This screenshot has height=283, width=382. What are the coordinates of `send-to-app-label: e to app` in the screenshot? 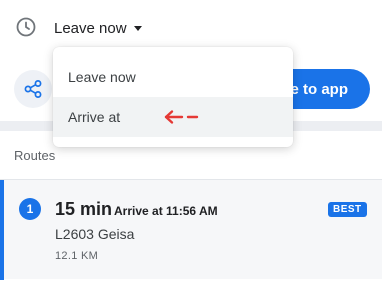 It's located at (319, 89).